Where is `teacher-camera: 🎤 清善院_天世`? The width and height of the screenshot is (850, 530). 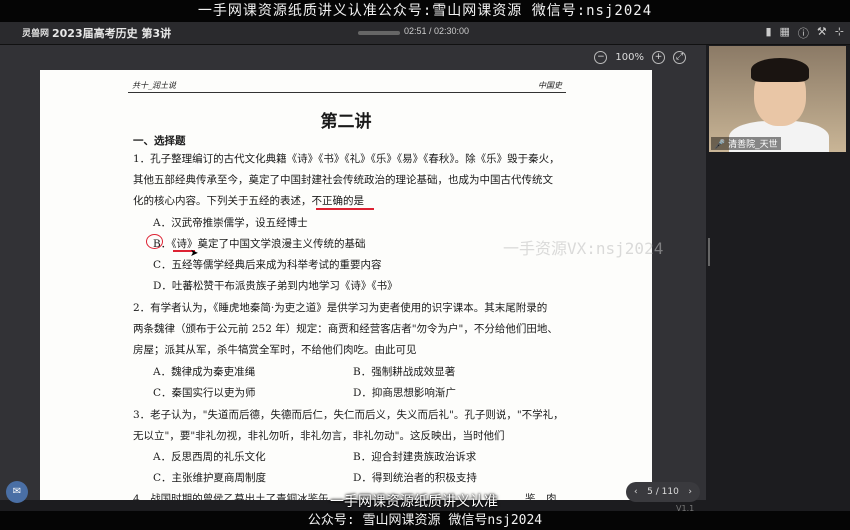
teacher-camera: 🎤 清善院_天世 is located at coordinates (777, 99).